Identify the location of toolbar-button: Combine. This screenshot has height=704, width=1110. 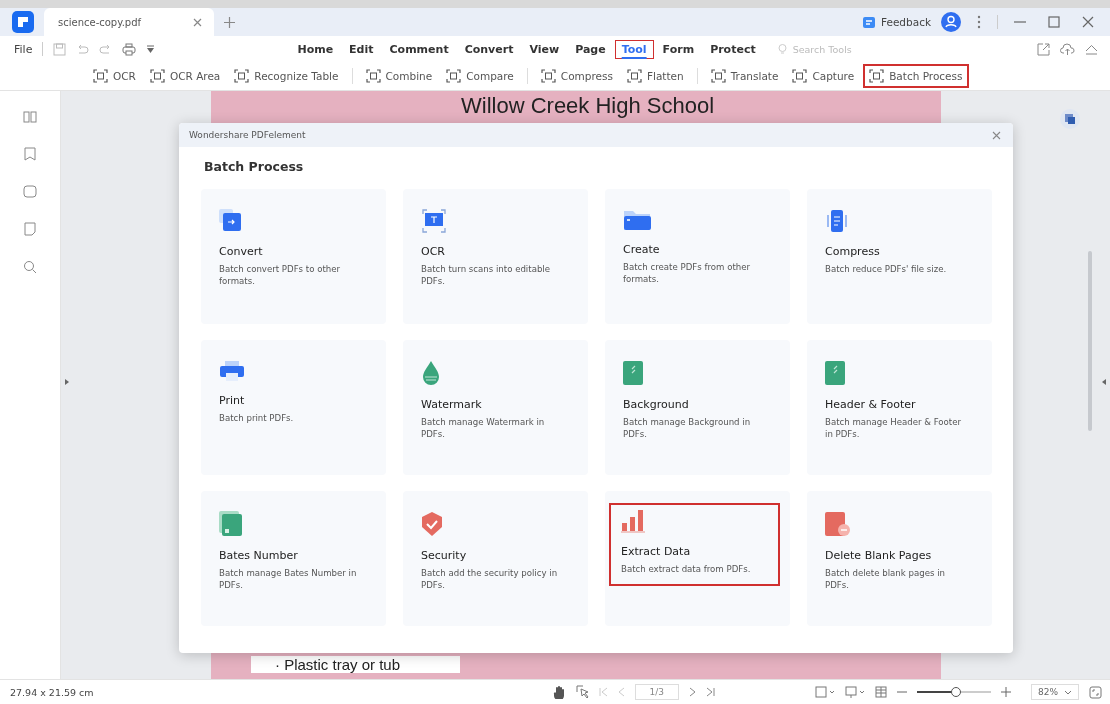
(399, 76).